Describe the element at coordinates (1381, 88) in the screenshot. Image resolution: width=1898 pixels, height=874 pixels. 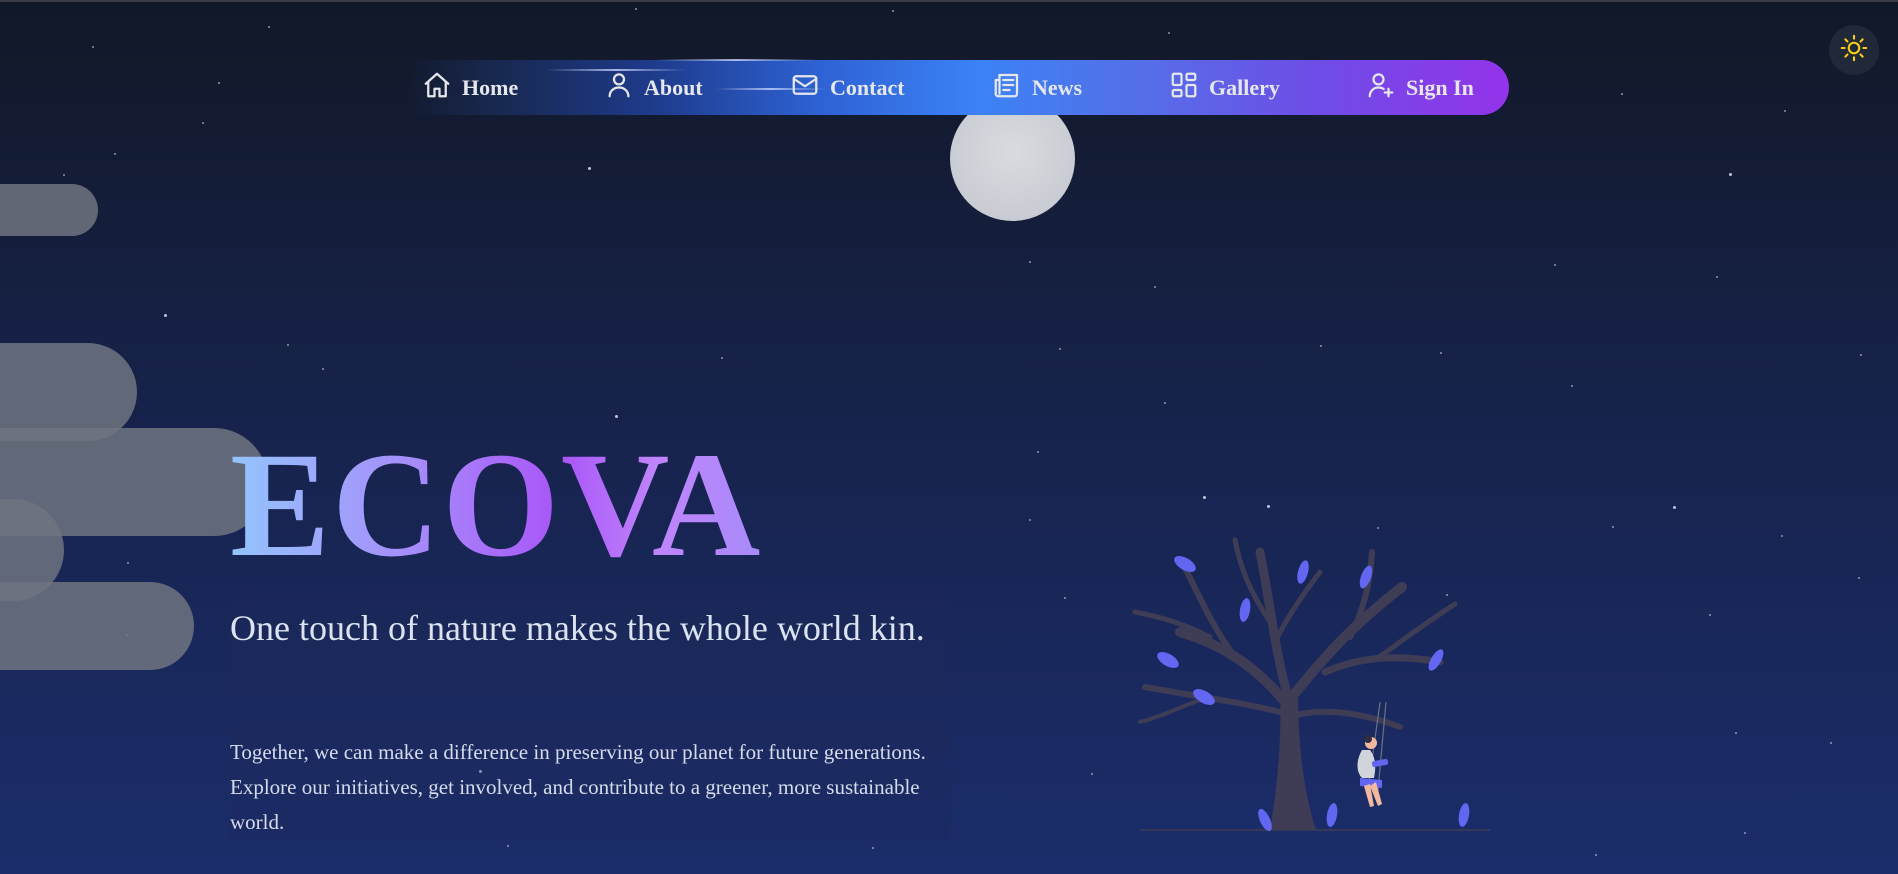
I see `user-plus-icon` at that location.